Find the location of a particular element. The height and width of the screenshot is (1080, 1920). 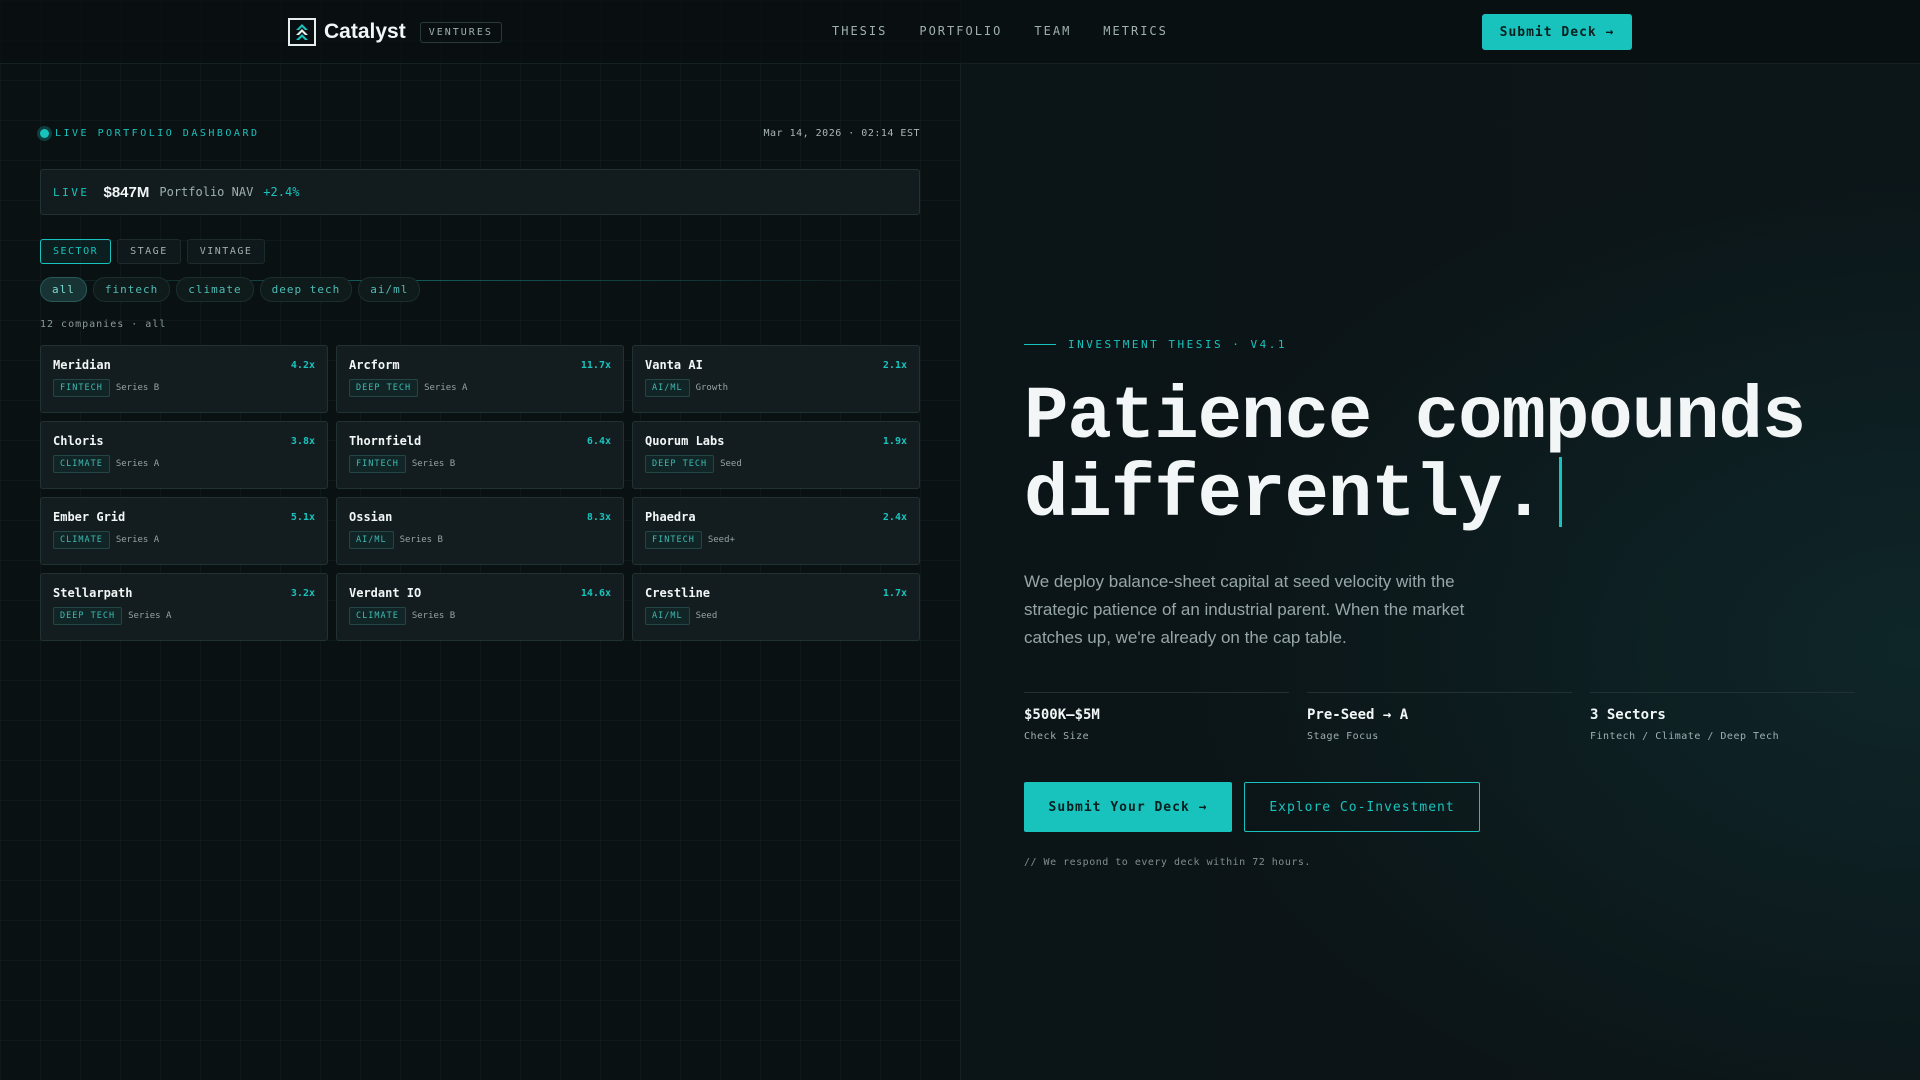

thesis-line is located at coordinates (1040, 344).